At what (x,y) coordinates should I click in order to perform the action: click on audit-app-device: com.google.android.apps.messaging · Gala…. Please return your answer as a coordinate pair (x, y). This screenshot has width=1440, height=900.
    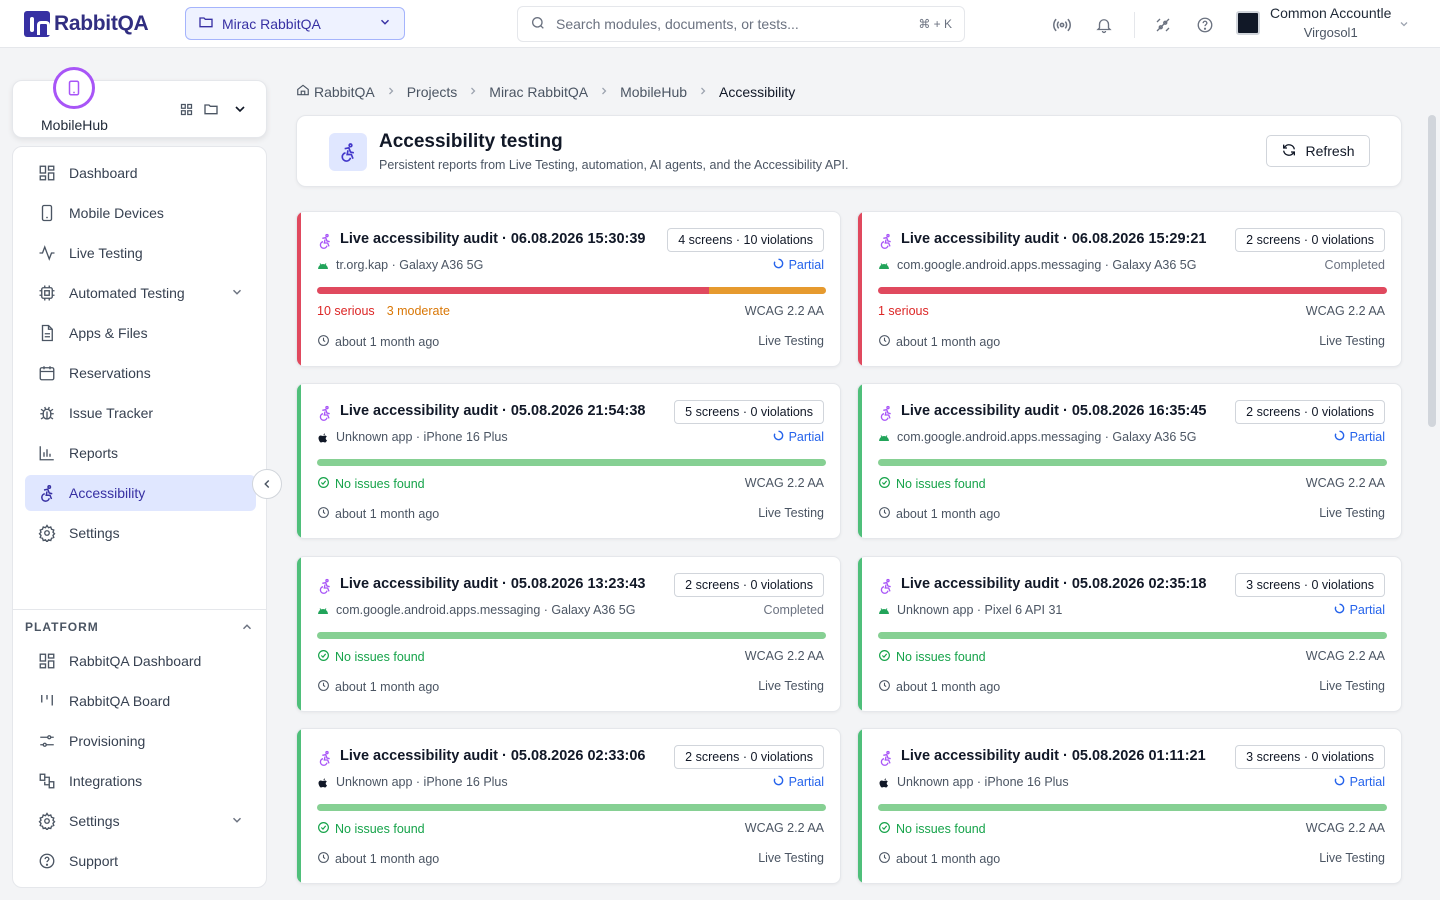
    Looking at the image, I should click on (1047, 265).